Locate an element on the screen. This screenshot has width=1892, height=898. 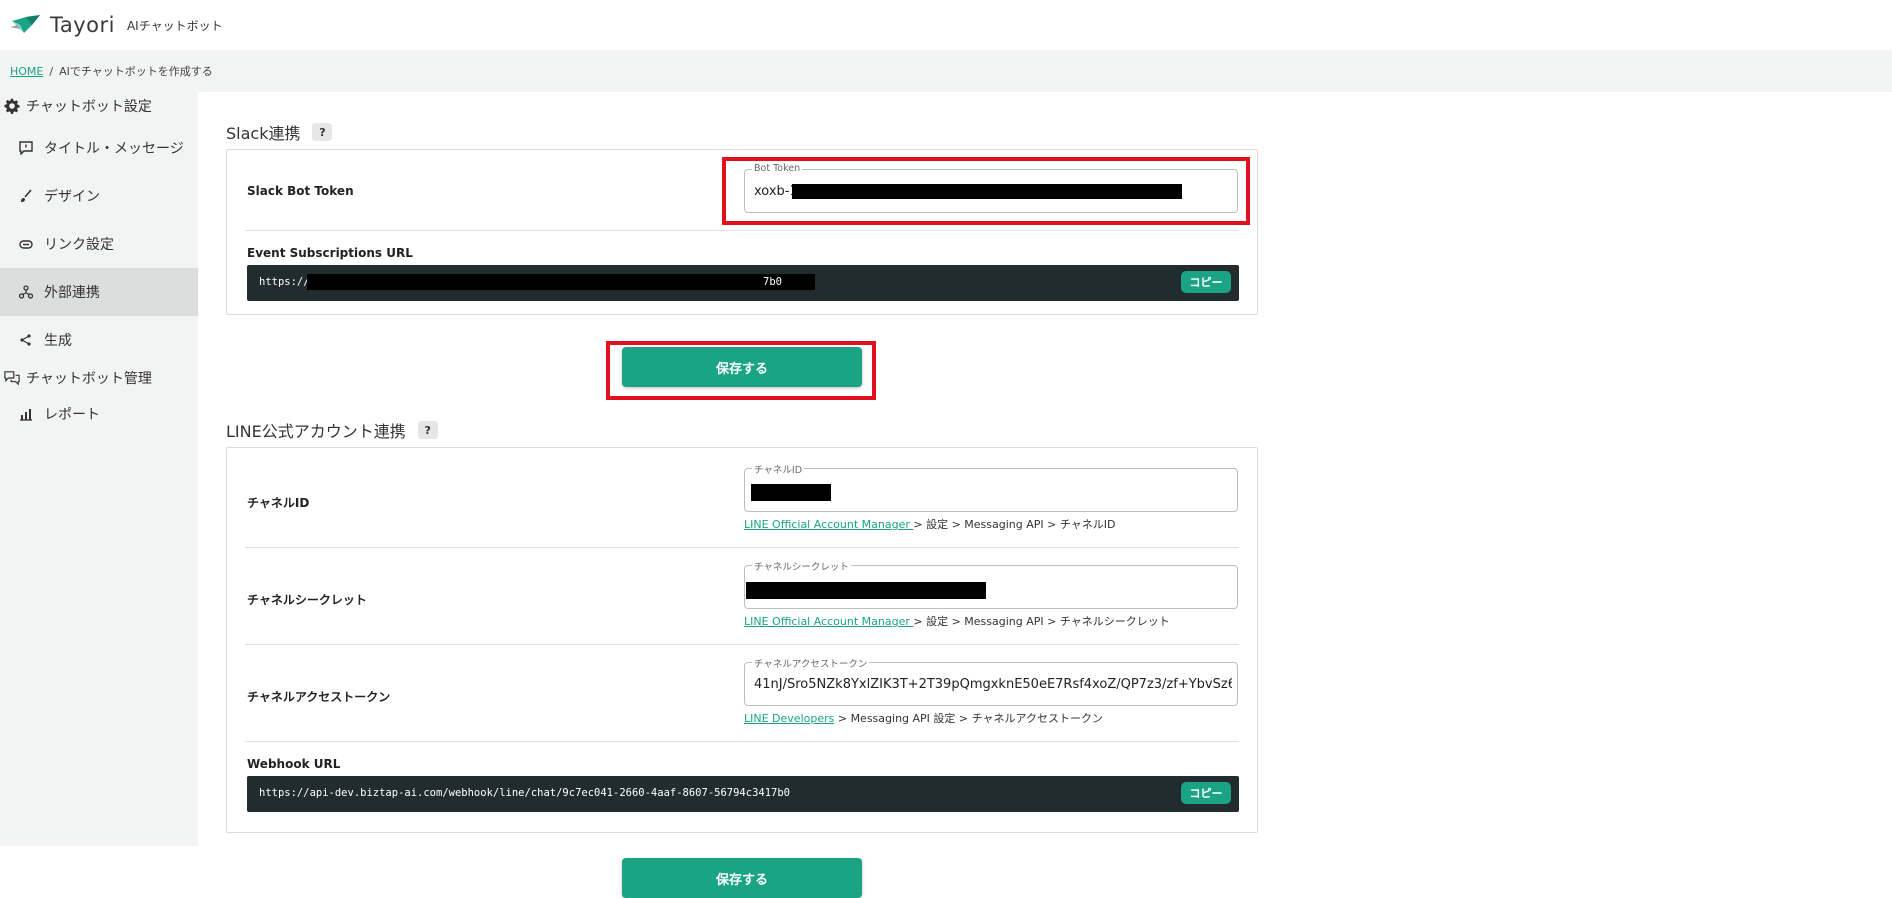
event-url-prefix: https:// is located at coordinates (284, 282).